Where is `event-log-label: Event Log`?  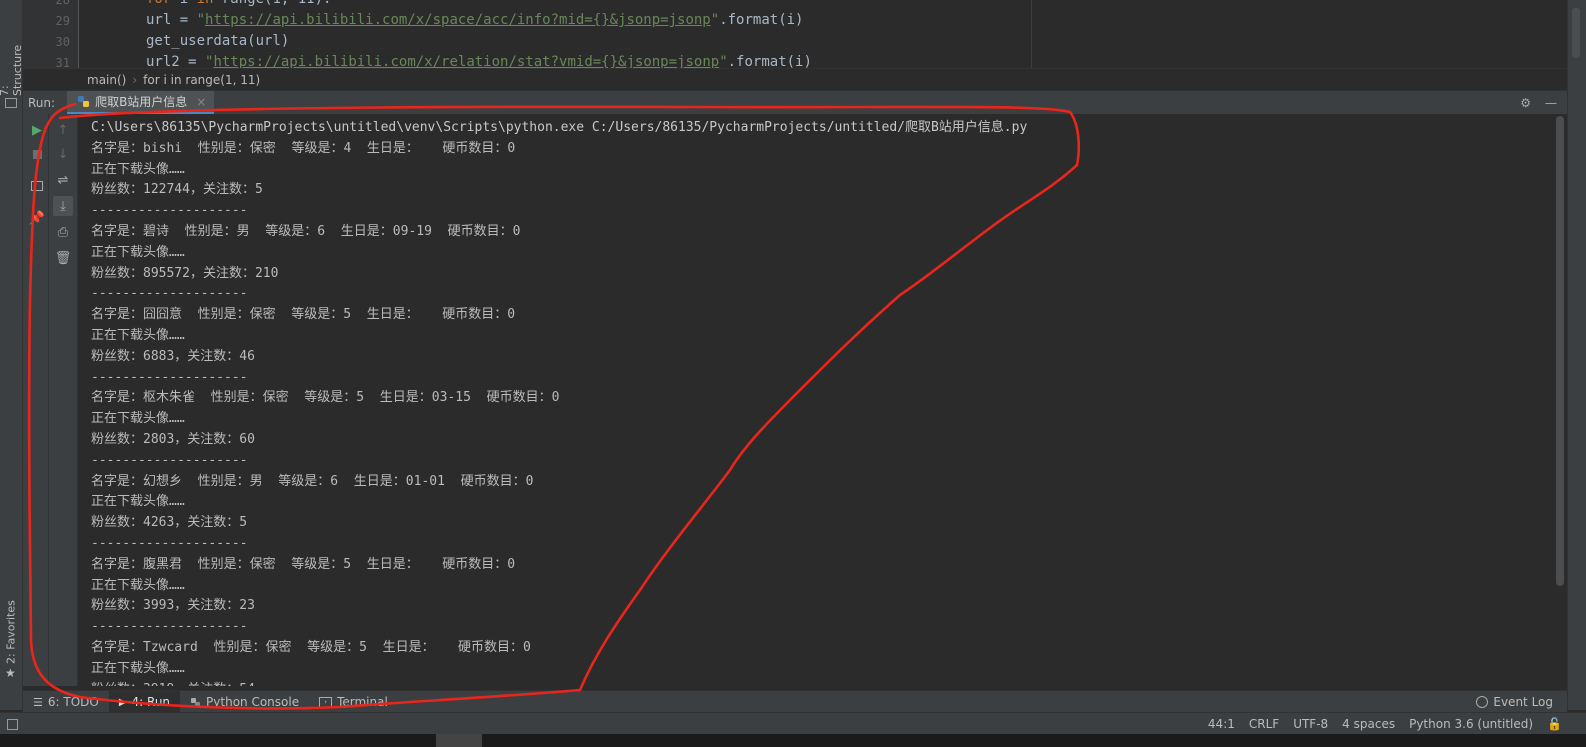 event-log-label: Event Log is located at coordinates (1523, 702).